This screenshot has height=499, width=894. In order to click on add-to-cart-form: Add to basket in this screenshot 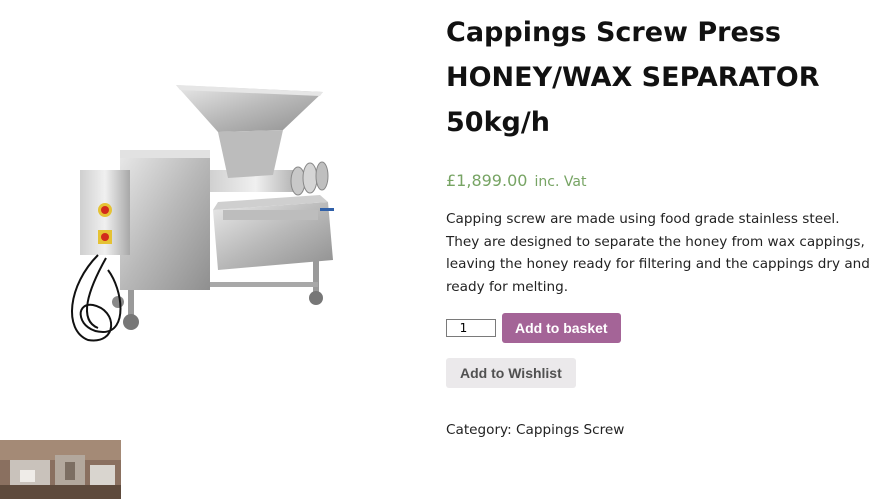, I will do `click(661, 328)`.